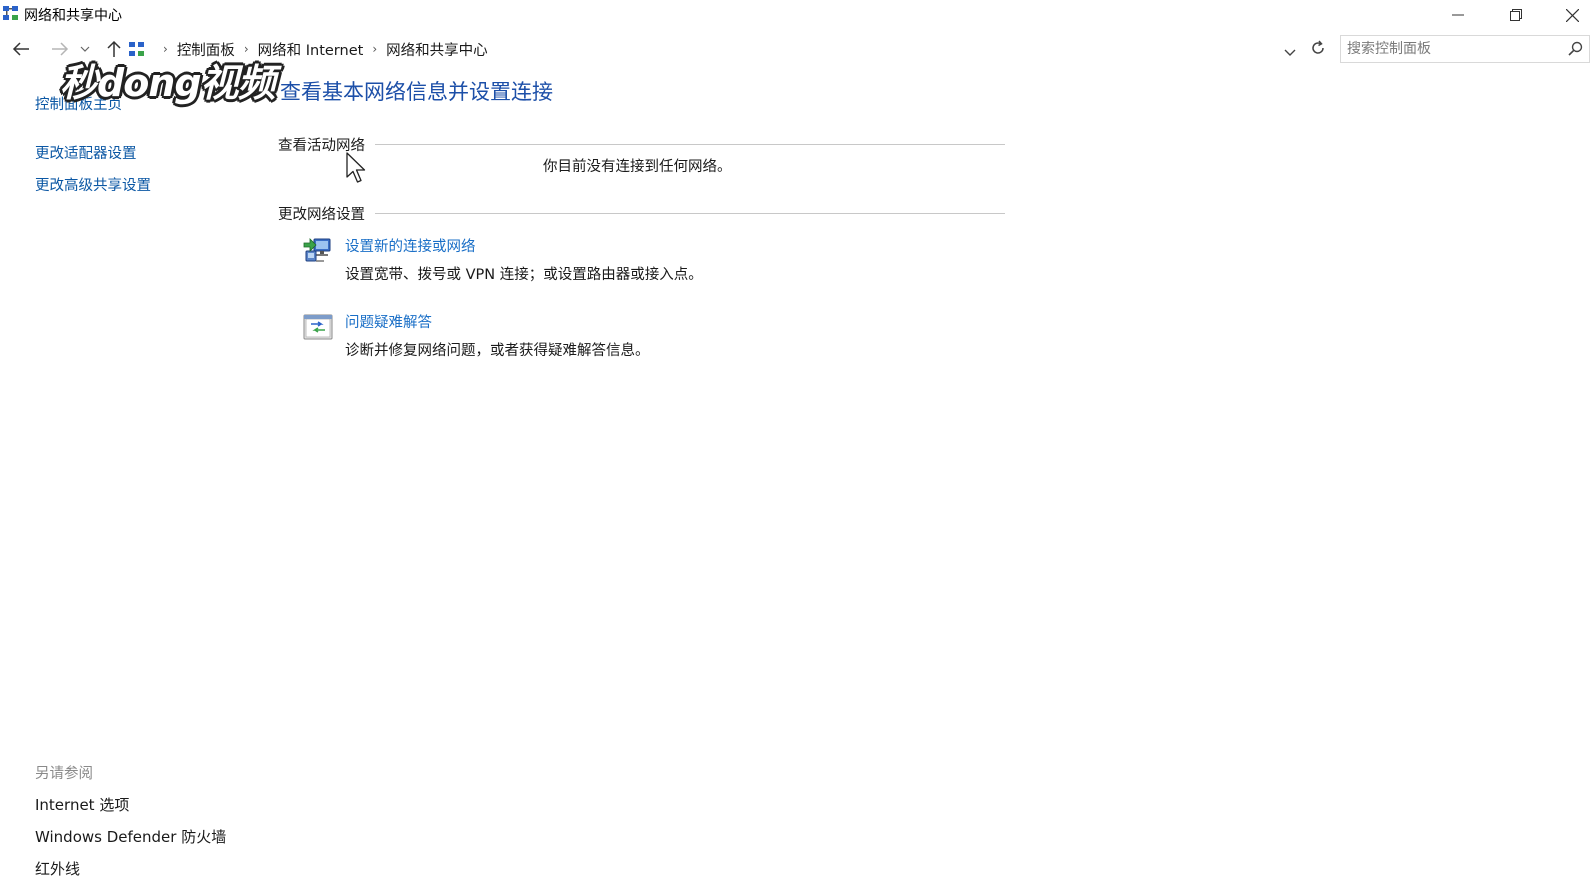 The width and height of the screenshot is (1595, 895). Describe the element at coordinates (637, 167) in the screenshot. I see `no-network-message: 你目前没有连接到任何网络。` at that location.